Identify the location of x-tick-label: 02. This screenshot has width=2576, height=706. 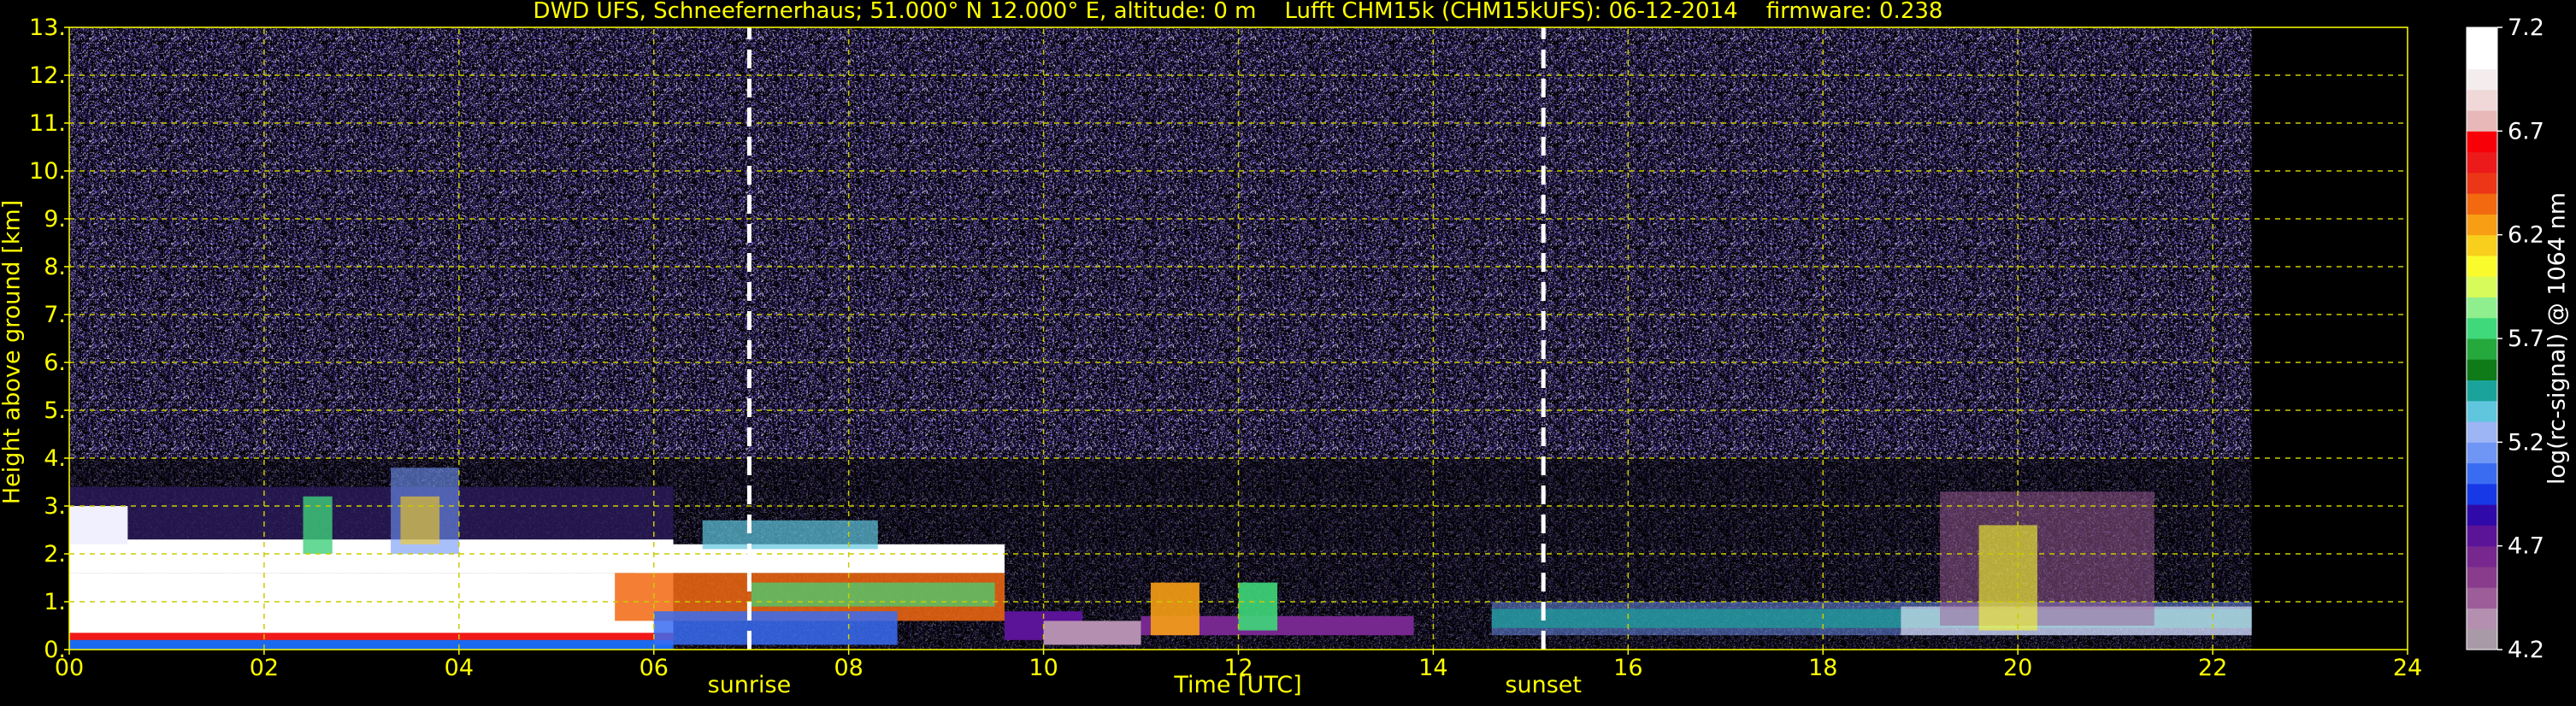
(264, 668).